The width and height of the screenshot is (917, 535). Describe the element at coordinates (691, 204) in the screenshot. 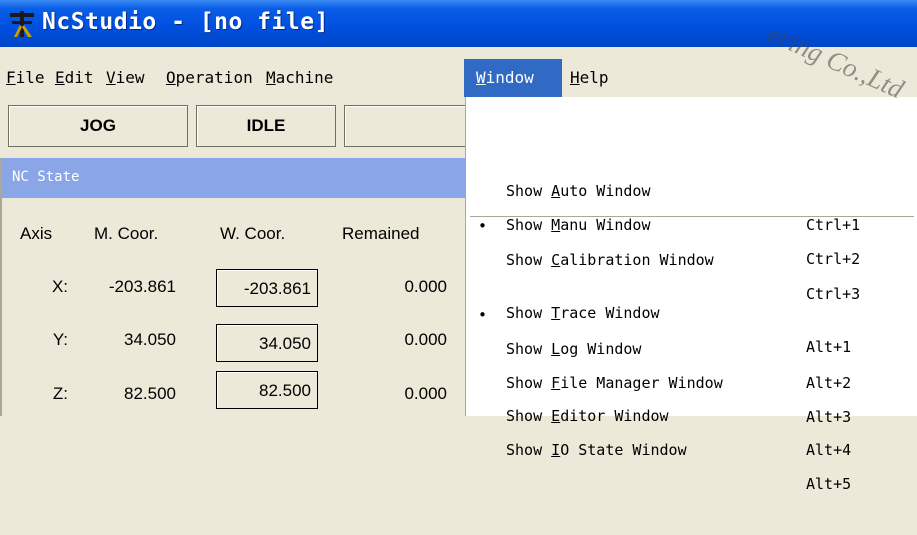

I see `menu-item-show-manu-window: Show Manu Window Ctrl+2` at that location.